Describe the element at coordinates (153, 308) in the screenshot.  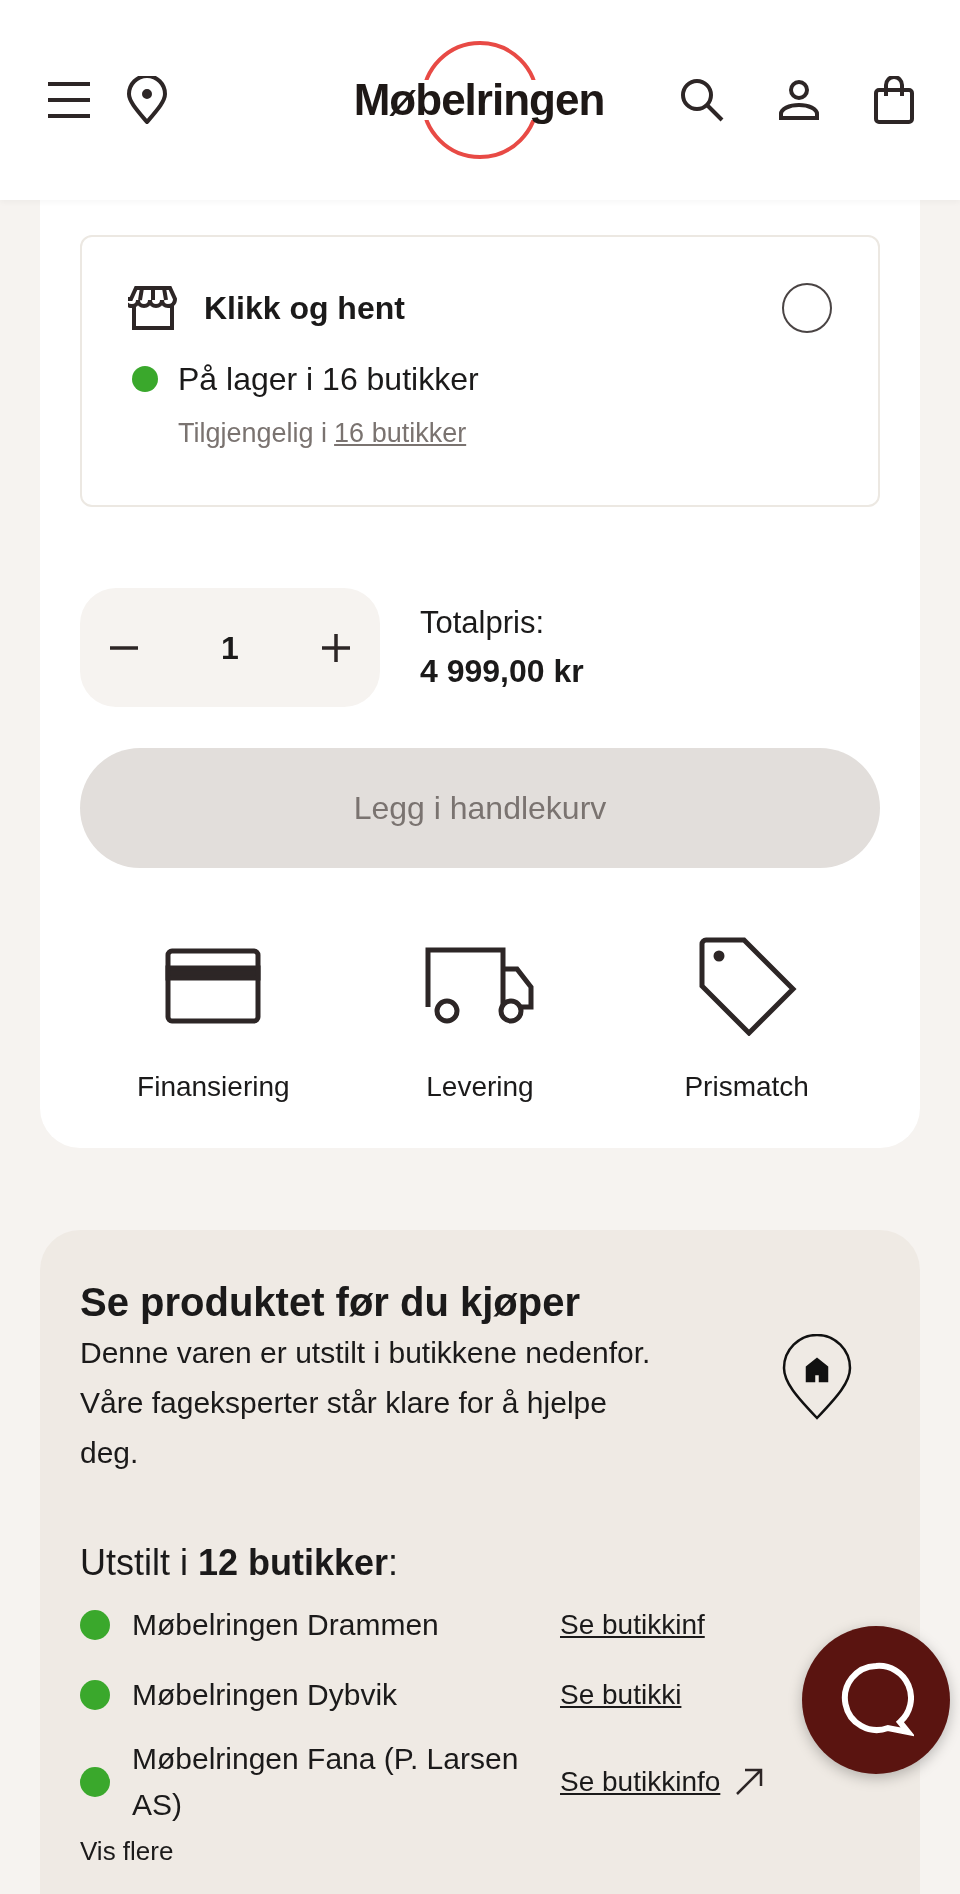
I see `storefront-icon` at that location.